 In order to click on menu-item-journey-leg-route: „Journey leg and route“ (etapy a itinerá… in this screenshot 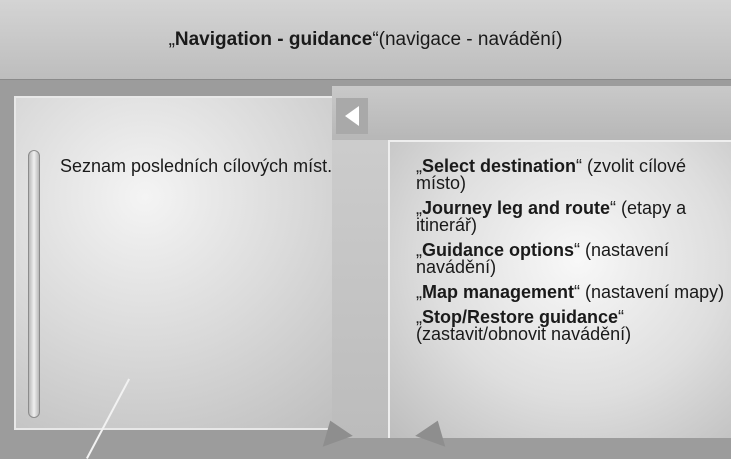, I will do `click(571, 216)`.